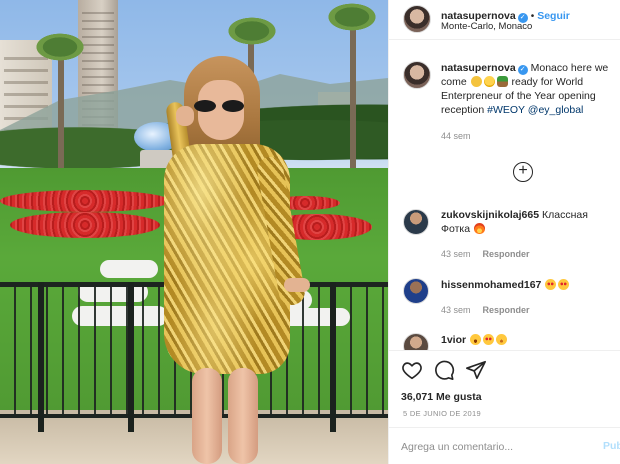  Describe the element at coordinates (504, 407) in the screenshot. I see `post-actions: 36,071 Me gusta 5 DE JUNIO DE 2019 Pub` at that location.